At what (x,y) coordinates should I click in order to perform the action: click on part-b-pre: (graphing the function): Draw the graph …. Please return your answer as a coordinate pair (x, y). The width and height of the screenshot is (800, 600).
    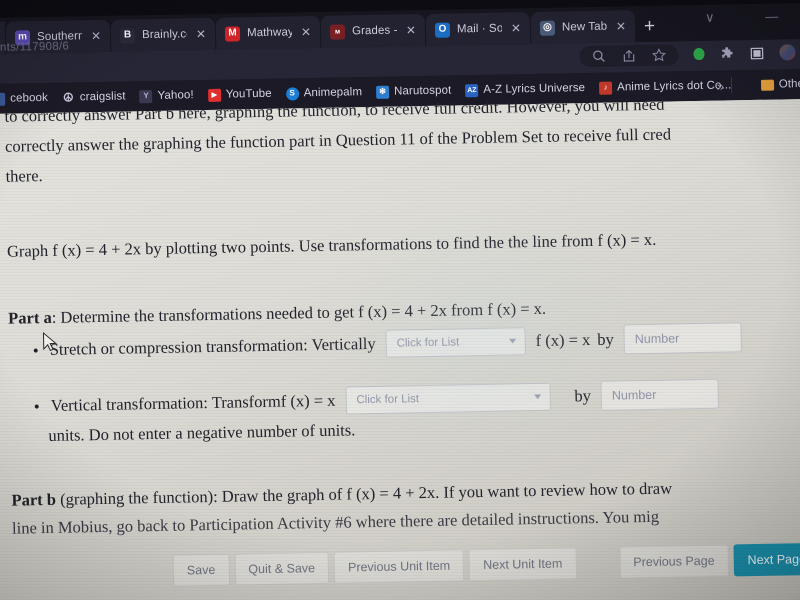
    Looking at the image, I should click on (201, 496).